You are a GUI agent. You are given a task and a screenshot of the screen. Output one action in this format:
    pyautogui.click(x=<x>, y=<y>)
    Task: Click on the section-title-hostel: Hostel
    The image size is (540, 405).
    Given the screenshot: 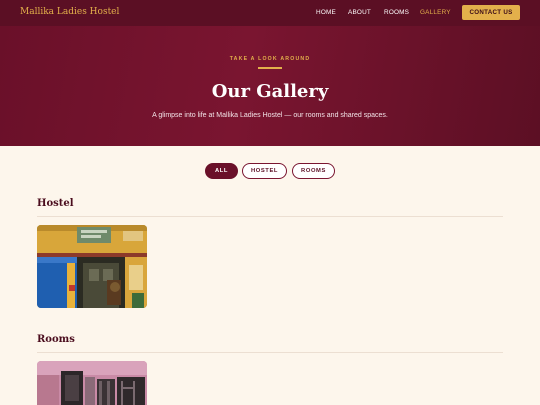 What is the action you would take?
    pyautogui.click(x=55, y=203)
    